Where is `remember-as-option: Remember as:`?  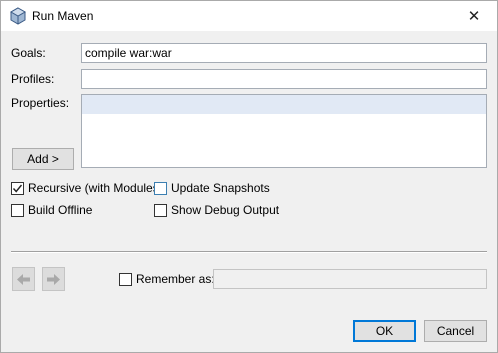
remember-as-option: Remember as: is located at coordinates (167, 279).